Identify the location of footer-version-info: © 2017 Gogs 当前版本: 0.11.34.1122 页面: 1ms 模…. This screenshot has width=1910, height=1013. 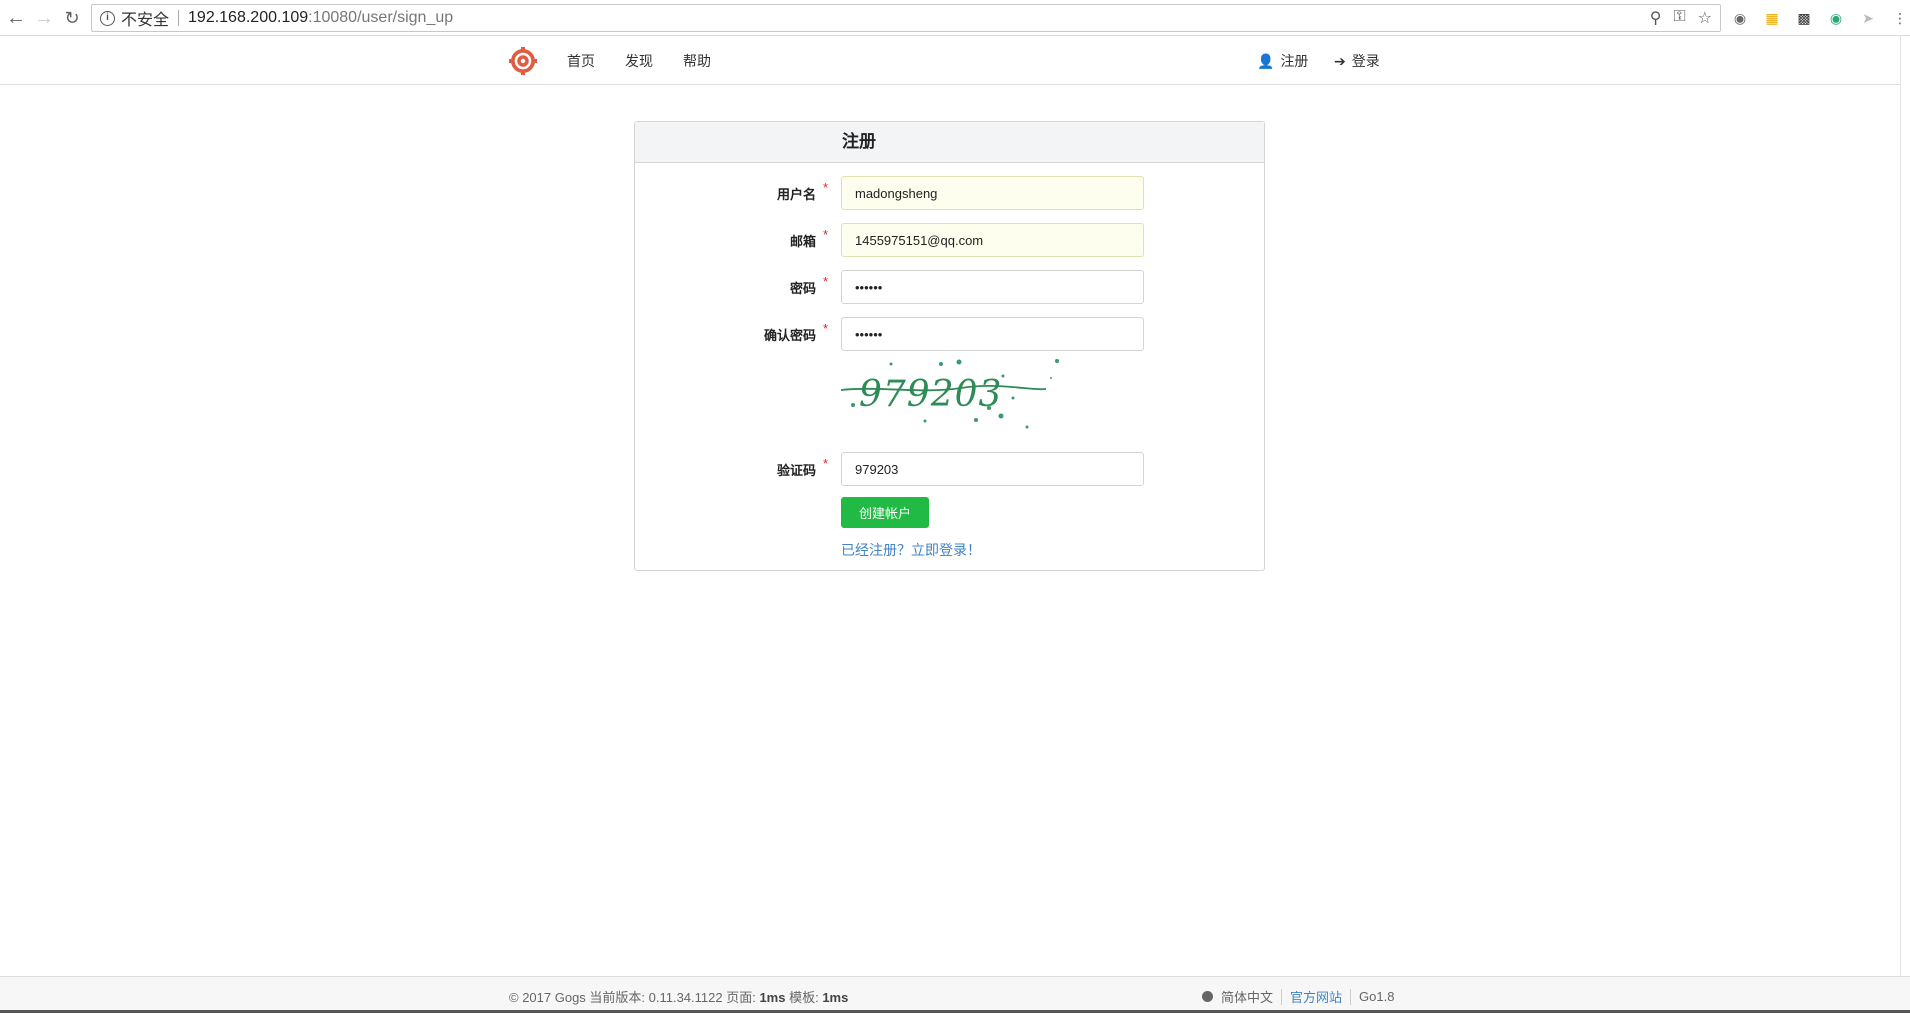
(678, 996).